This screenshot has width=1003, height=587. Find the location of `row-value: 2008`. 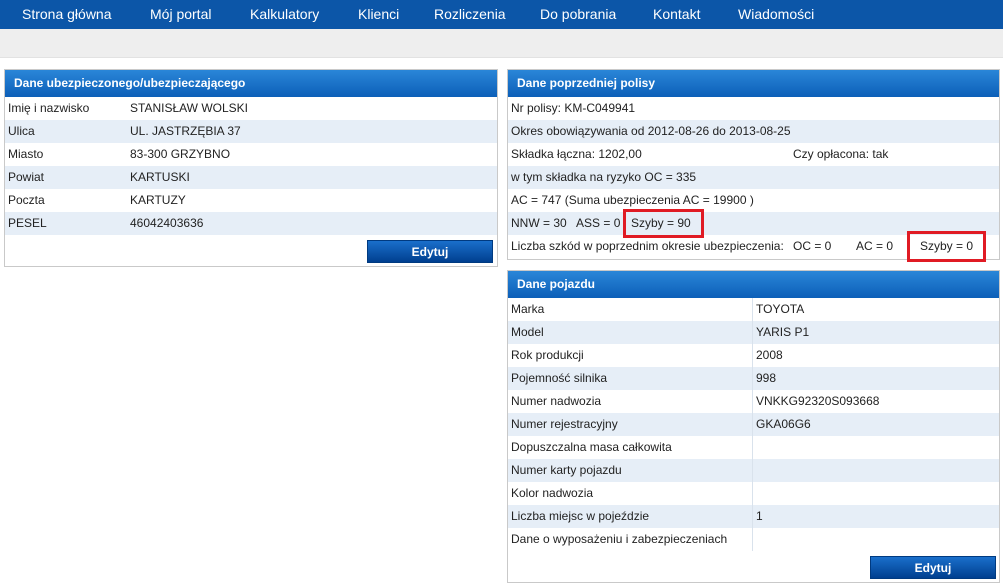

row-value: 2008 is located at coordinates (769, 355).